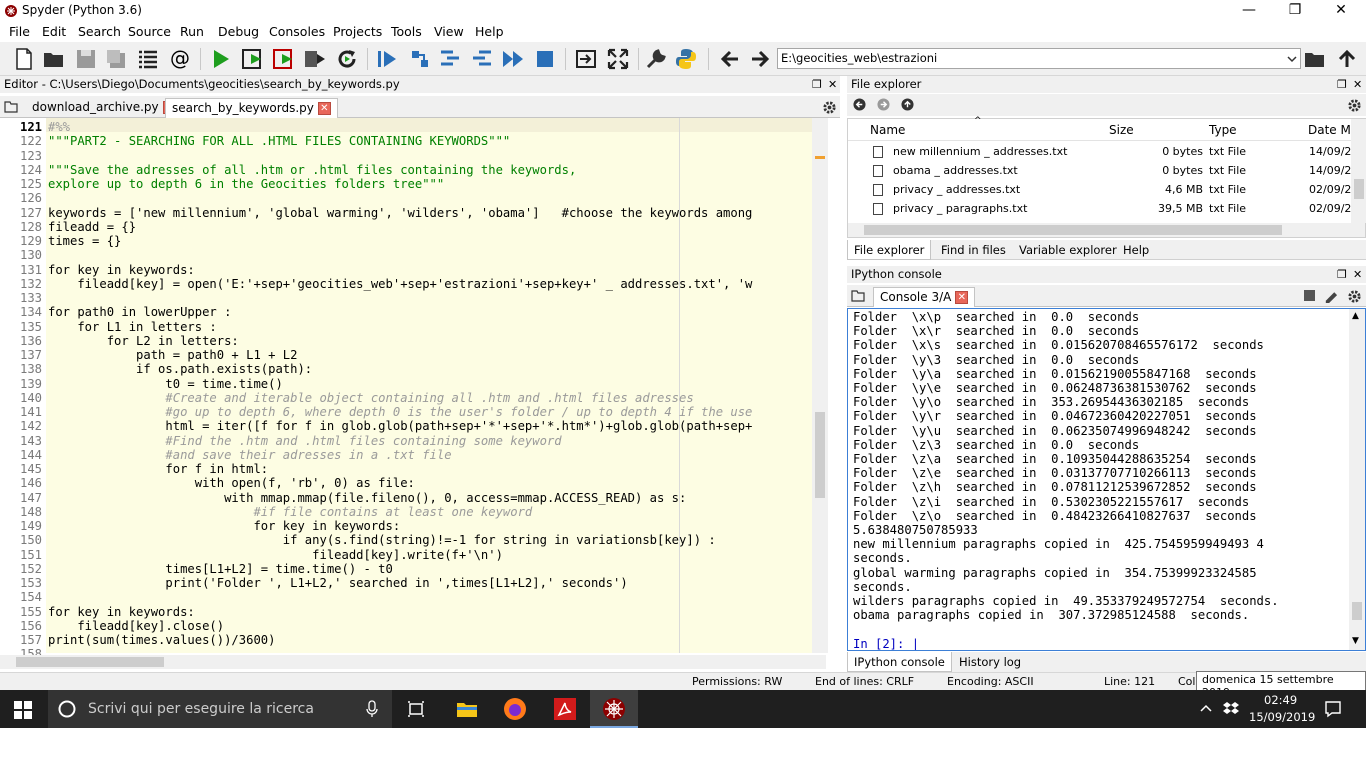 Image resolution: width=1366 pixels, height=768 pixels. I want to click on run-cell-icon, so click(253, 59).